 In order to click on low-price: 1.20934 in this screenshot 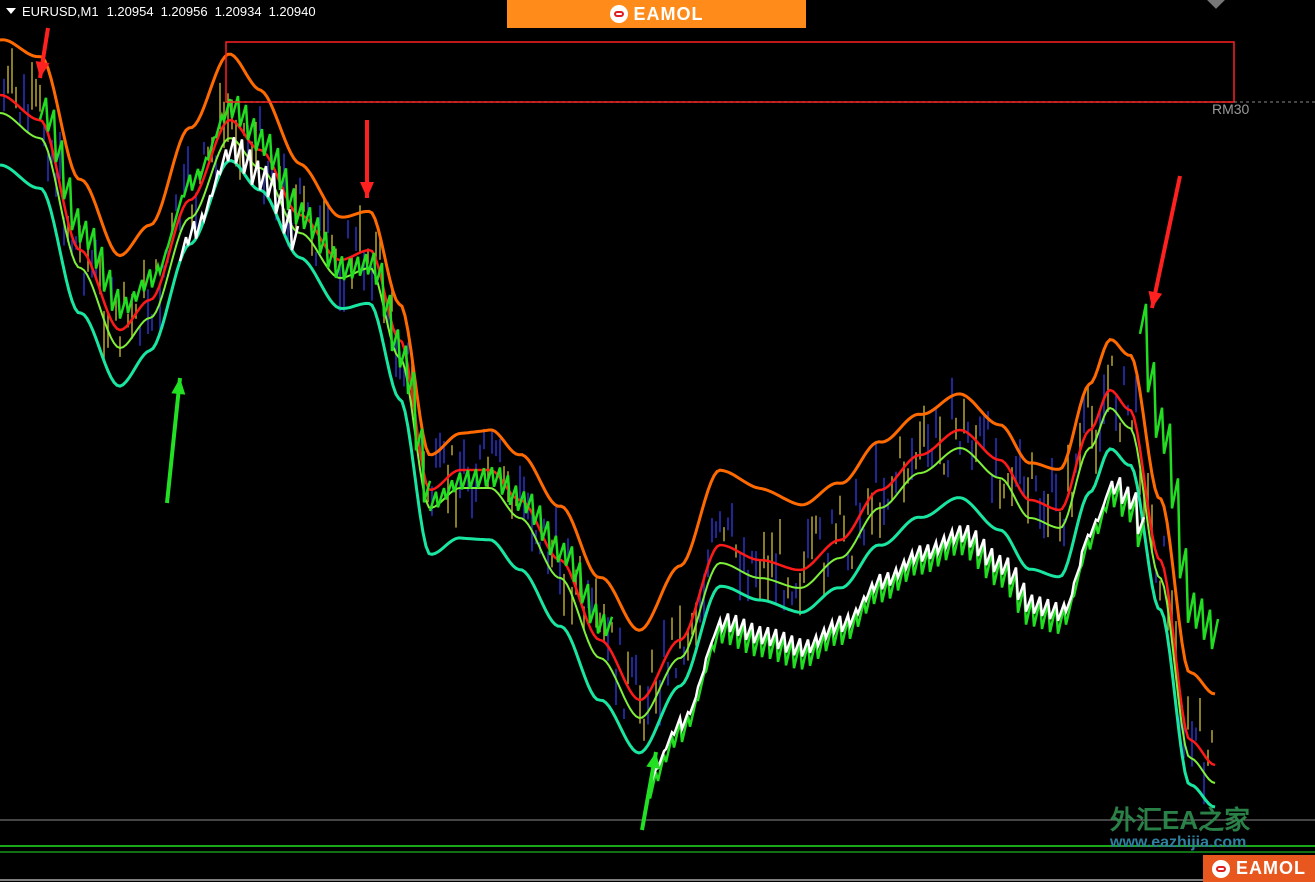, I will do `click(238, 11)`.